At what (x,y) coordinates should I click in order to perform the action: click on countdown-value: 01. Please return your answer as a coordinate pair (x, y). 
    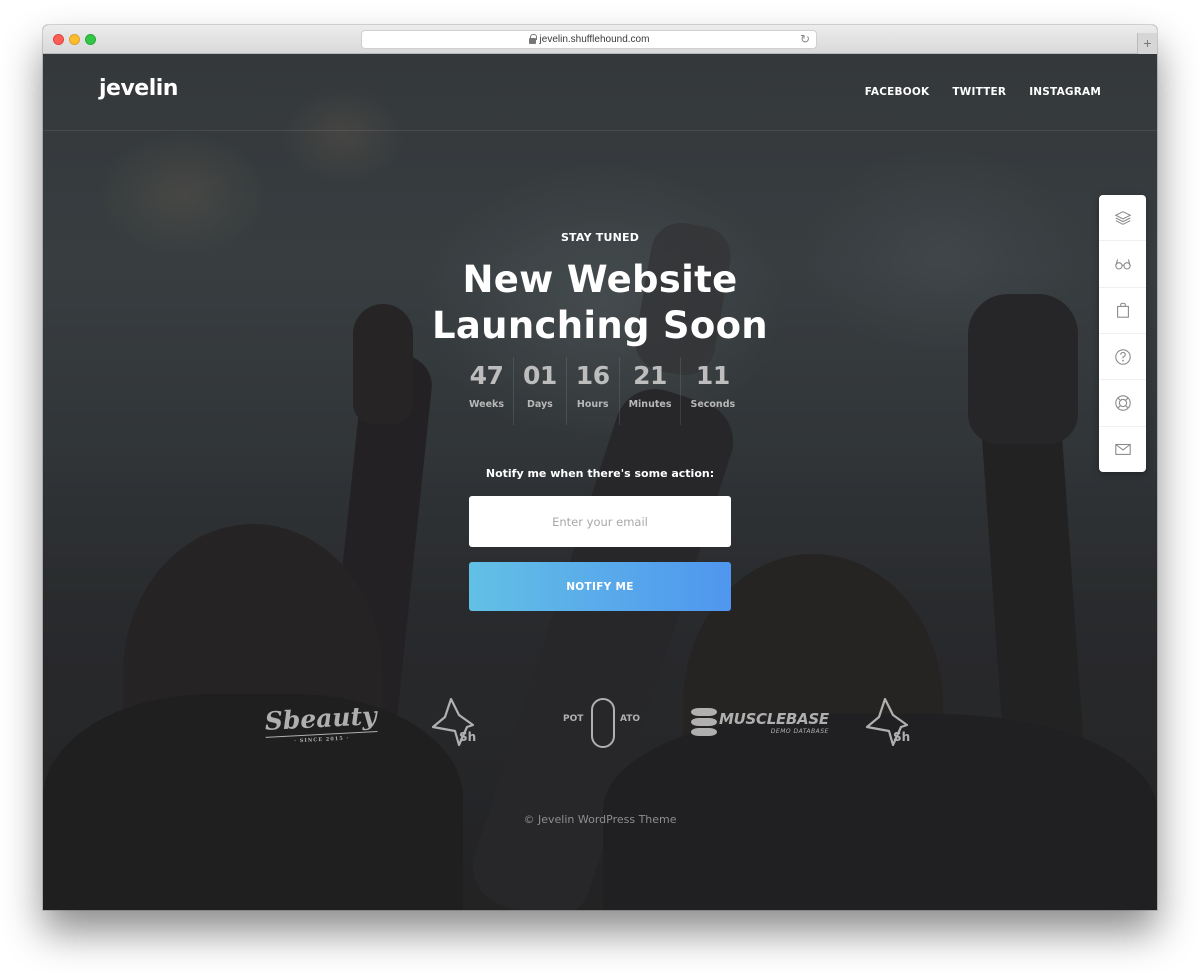
    Looking at the image, I should click on (540, 375).